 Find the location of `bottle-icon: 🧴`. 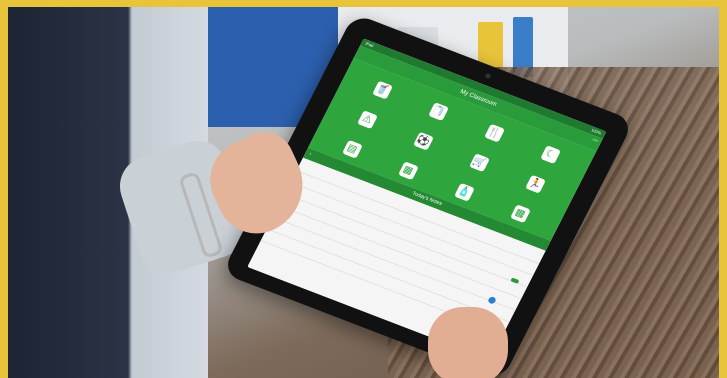

bottle-icon: 🧴 is located at coordinates (464, 192).